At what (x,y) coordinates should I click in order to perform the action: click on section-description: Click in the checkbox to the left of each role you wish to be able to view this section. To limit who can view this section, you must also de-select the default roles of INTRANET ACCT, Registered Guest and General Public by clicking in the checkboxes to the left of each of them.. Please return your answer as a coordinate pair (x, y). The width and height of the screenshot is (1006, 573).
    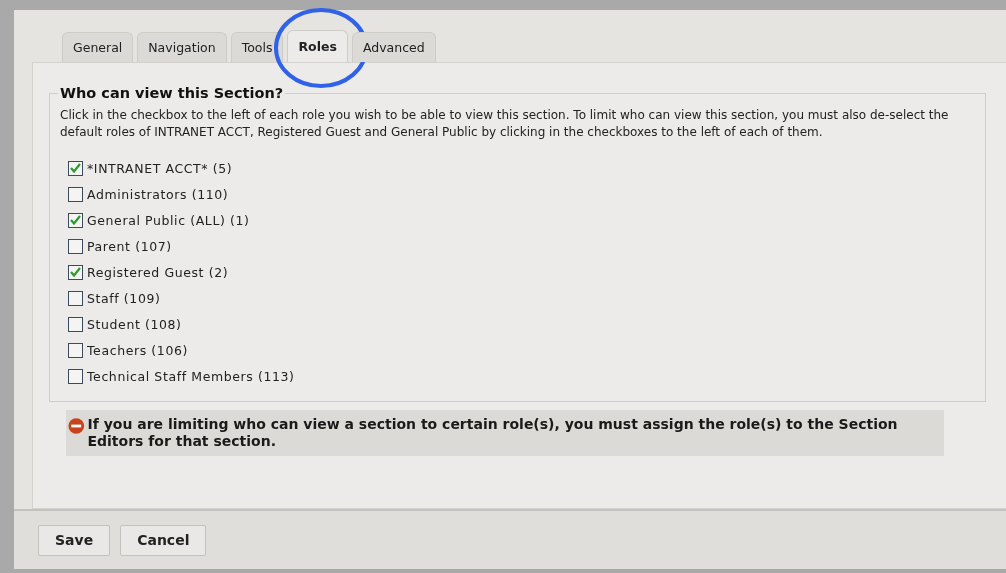
    Looking at the image, I should click on (505, 124).